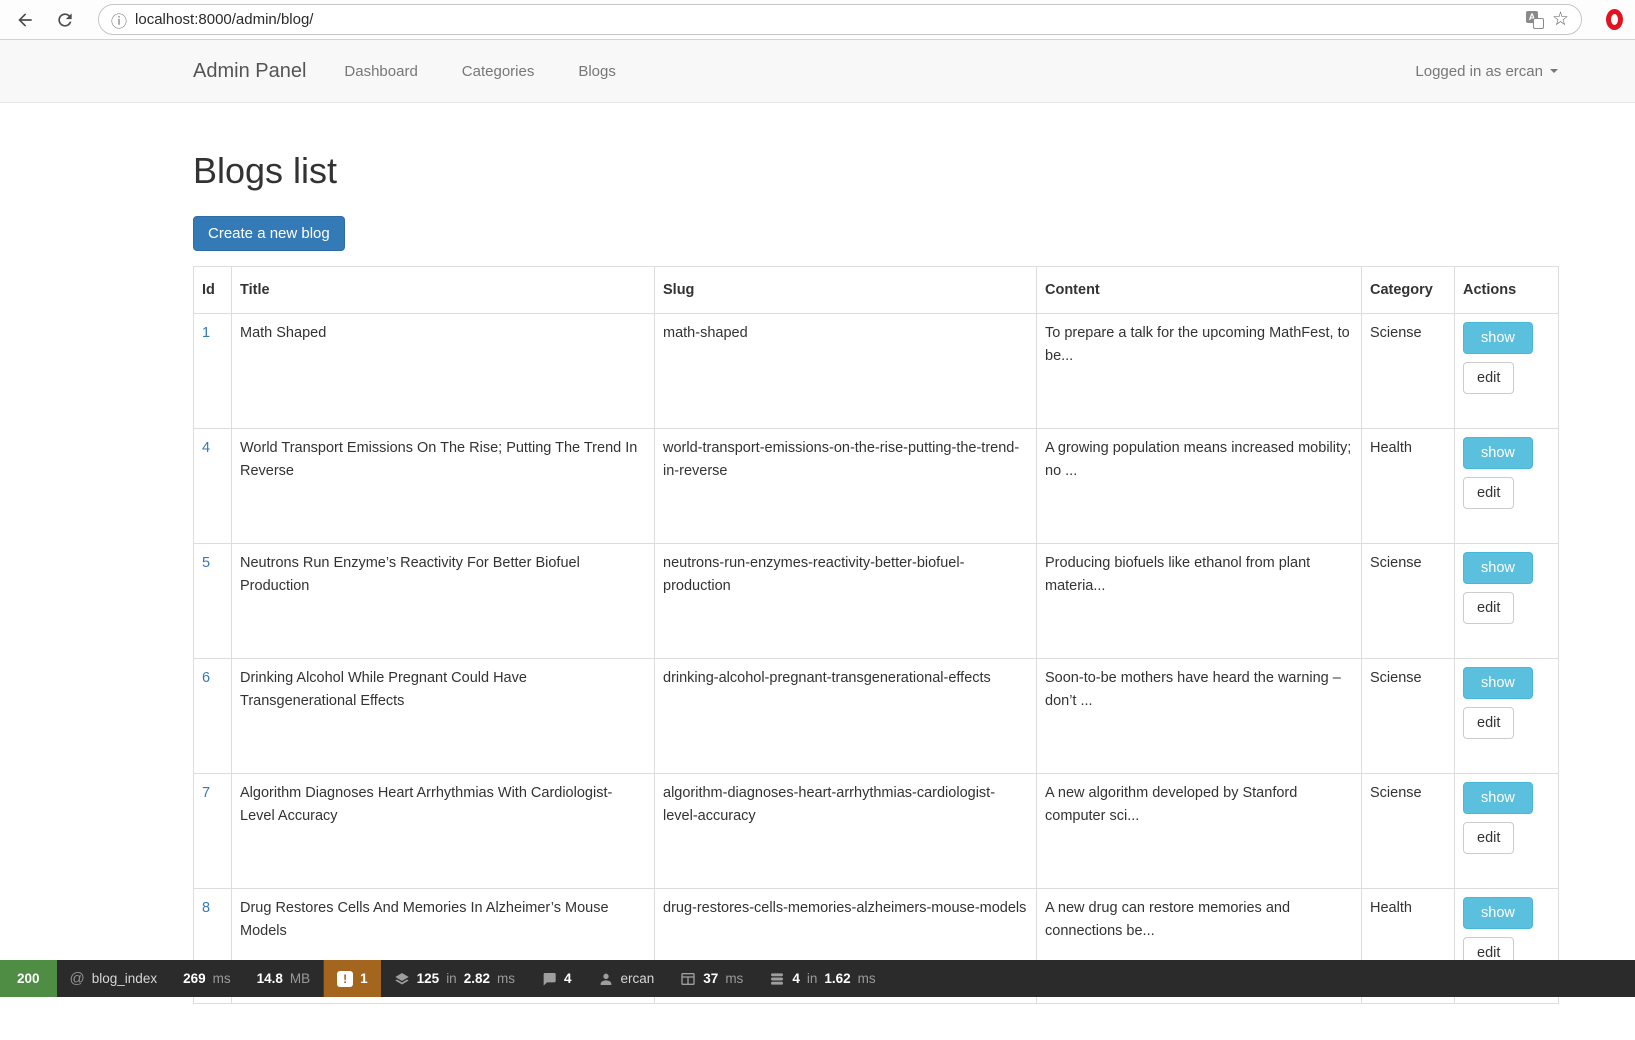 This screenshot has height=1040, width=1635. What do you see at coordinates (1199, 290) in the screenshot?
I see `header-content: Content` at bounding box center [1199, 290].